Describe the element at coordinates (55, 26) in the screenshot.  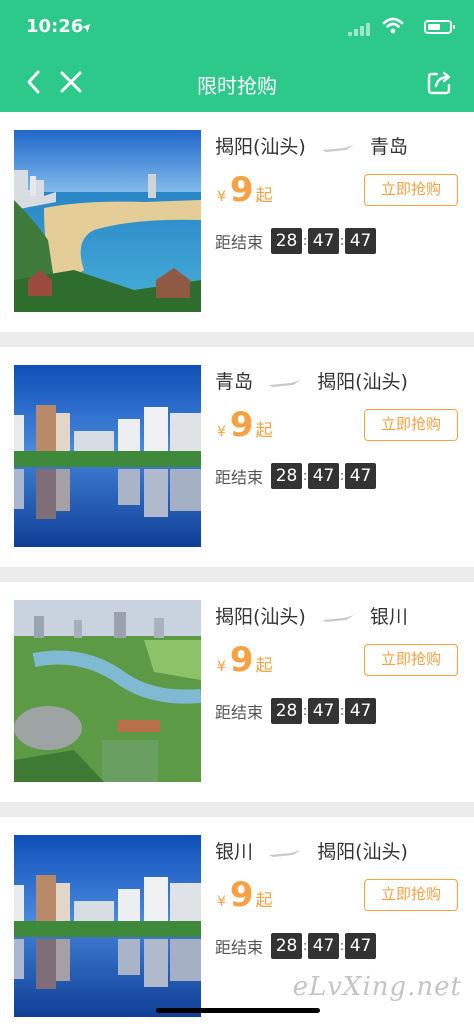
I see `status-time: 10:26` at that location.